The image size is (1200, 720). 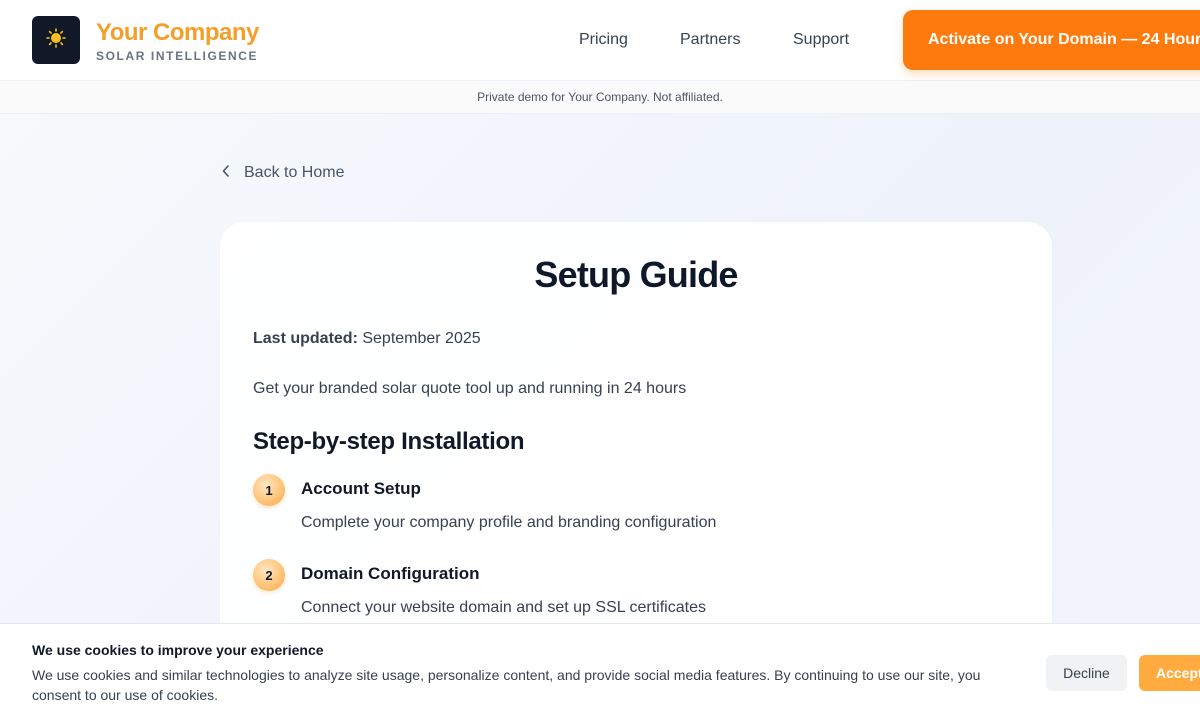 I want to click on back-to-home-link: Back to Home, so click(x=283, y=173).